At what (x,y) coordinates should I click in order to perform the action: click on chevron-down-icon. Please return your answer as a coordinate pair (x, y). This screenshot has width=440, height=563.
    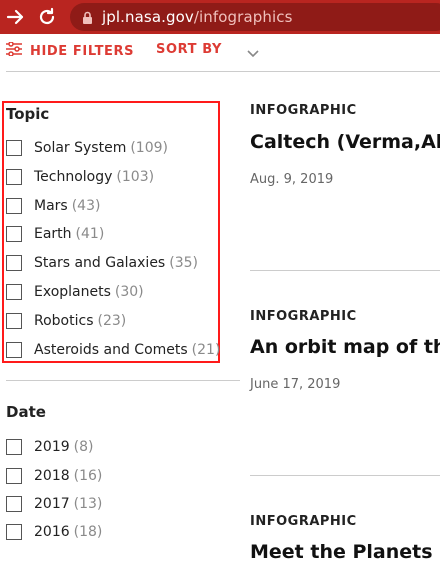
    Looking at the image, I should click on (253, 53).